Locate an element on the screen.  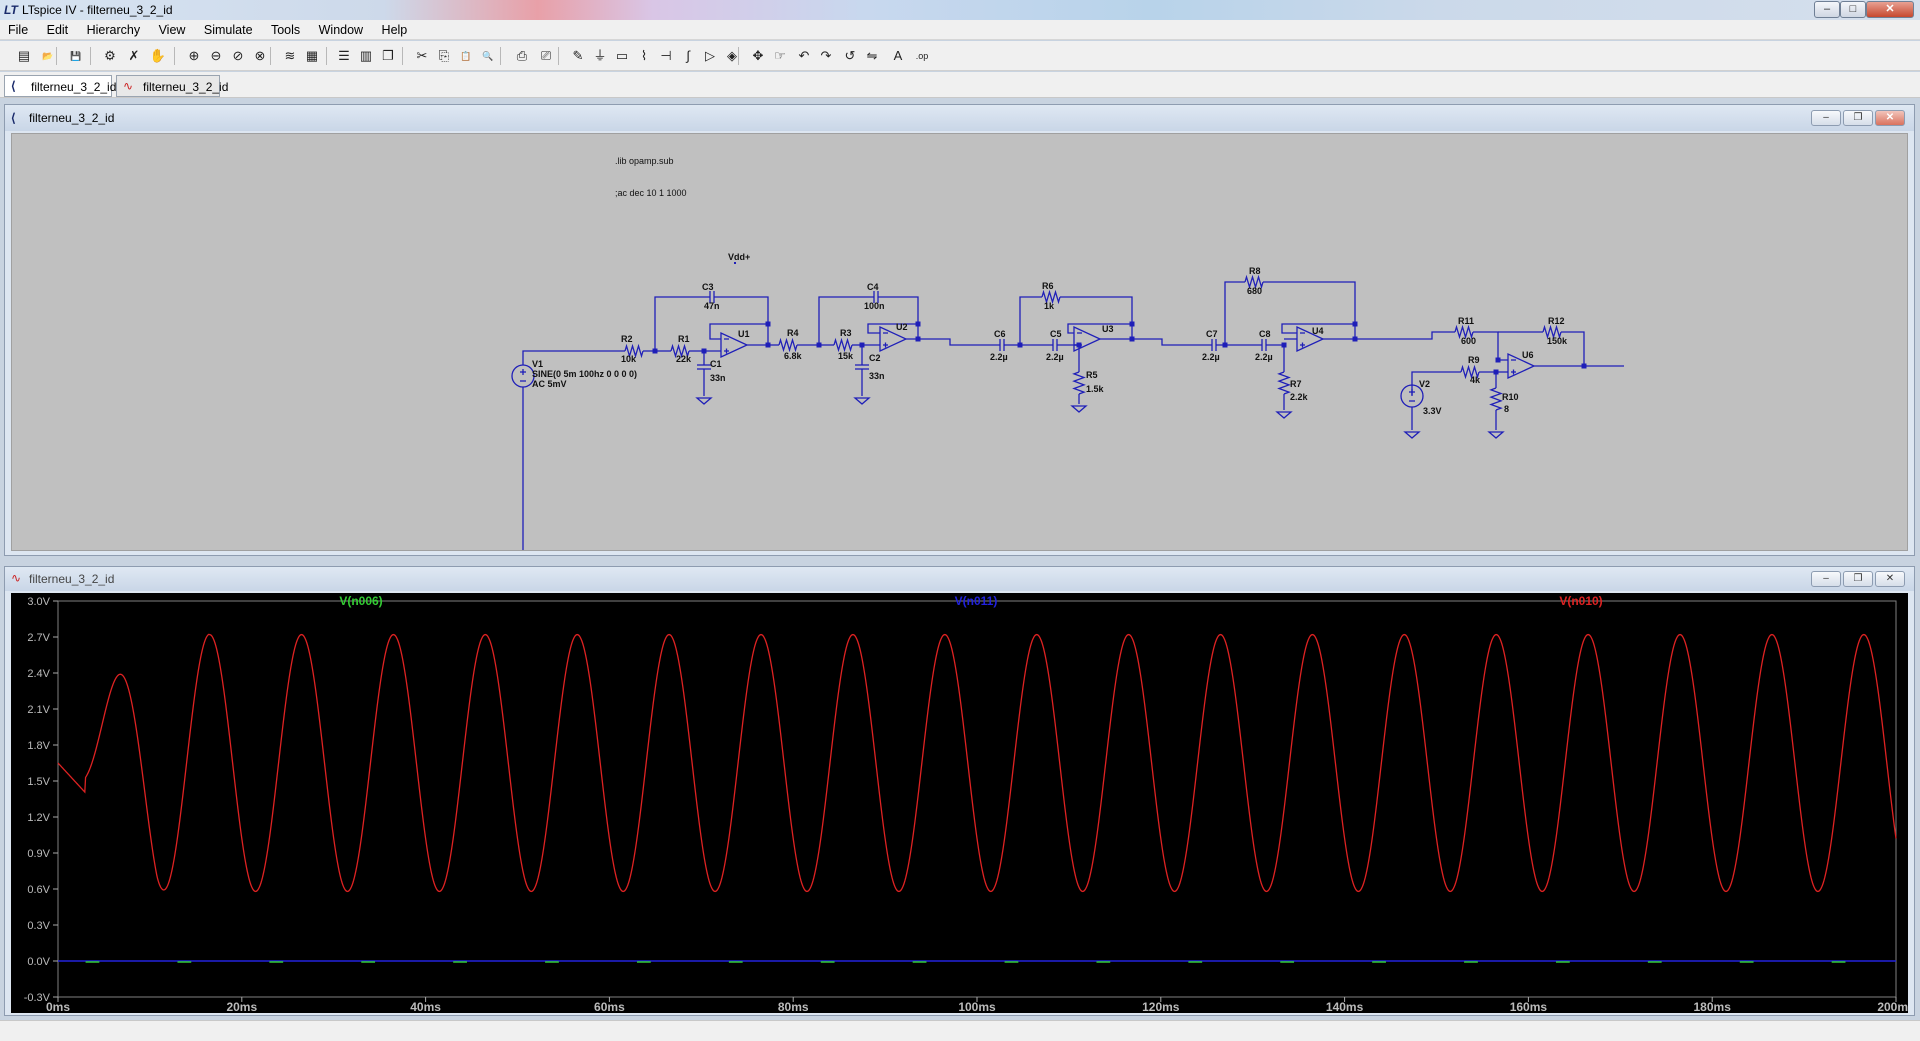
save-icon: 💾 is located at coordinates (76, 56).